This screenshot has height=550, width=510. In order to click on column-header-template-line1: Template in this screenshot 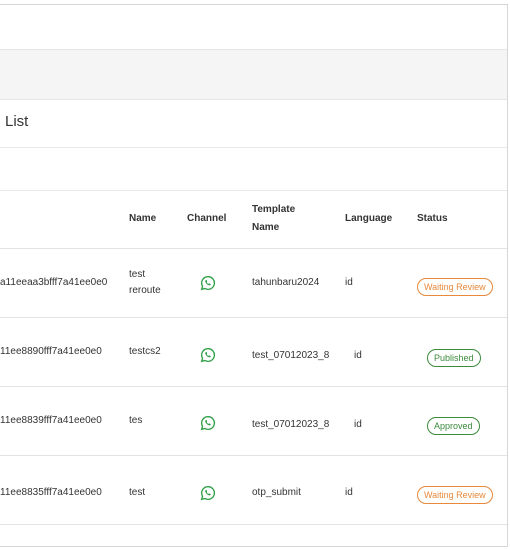, I will do `click(274, 209)`.